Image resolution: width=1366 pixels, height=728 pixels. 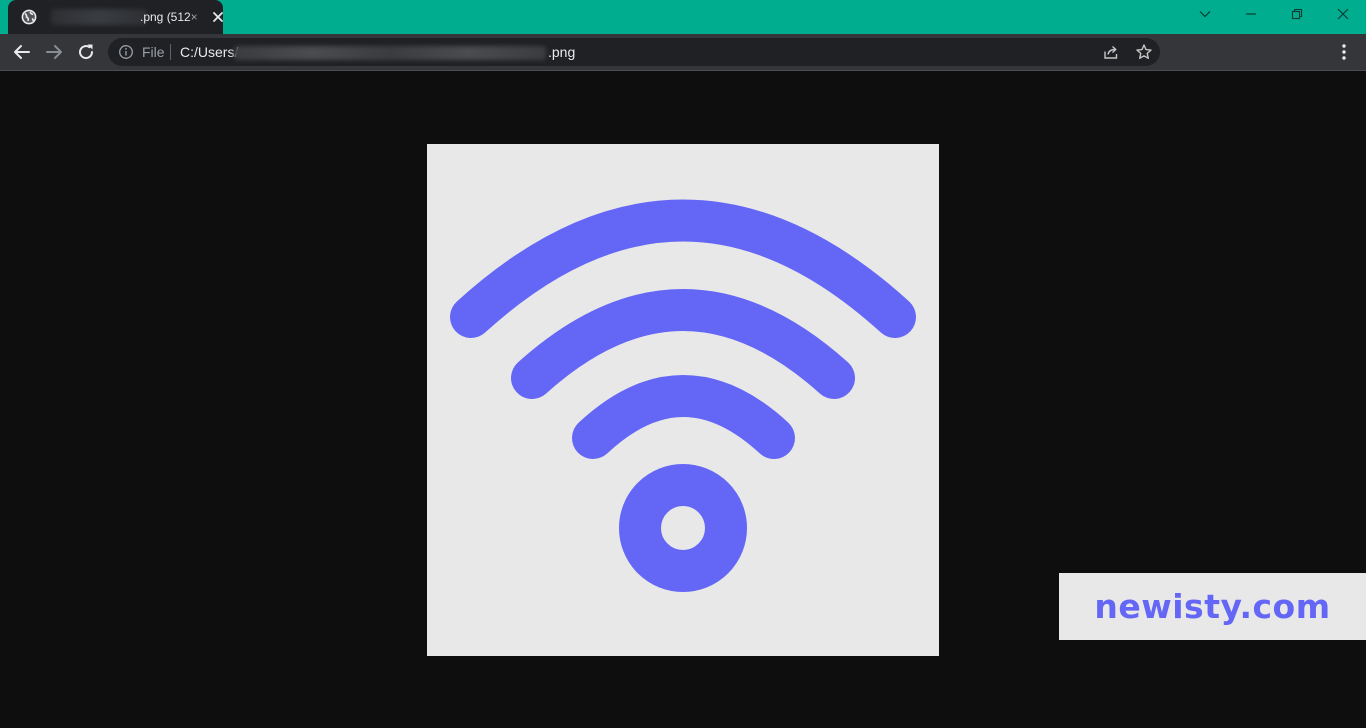 What do you see at coordinates (218, 17) in the screenshot?
I see `close-icon` at bounding box center [218, 17].